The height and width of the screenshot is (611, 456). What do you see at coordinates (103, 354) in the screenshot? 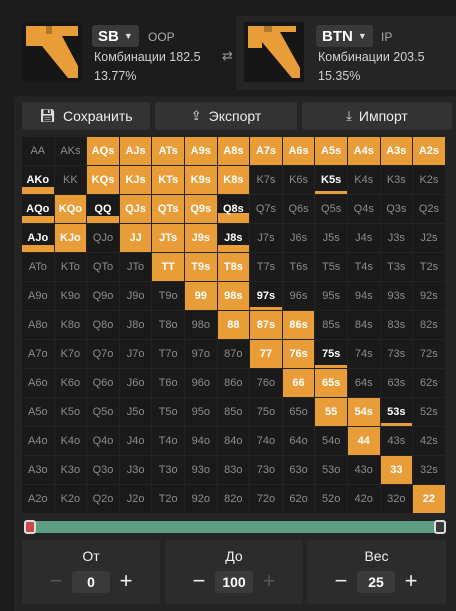
I see `hand-cell: Q7o` at bounding box center [103, 354].